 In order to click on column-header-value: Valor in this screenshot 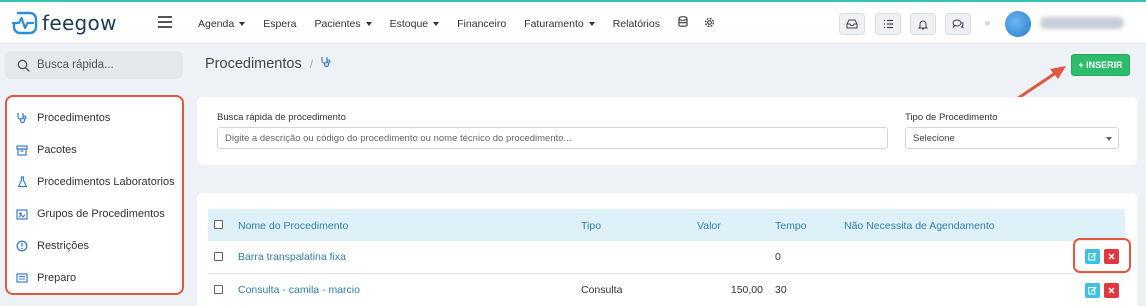, I will do `click(709, 226)`.